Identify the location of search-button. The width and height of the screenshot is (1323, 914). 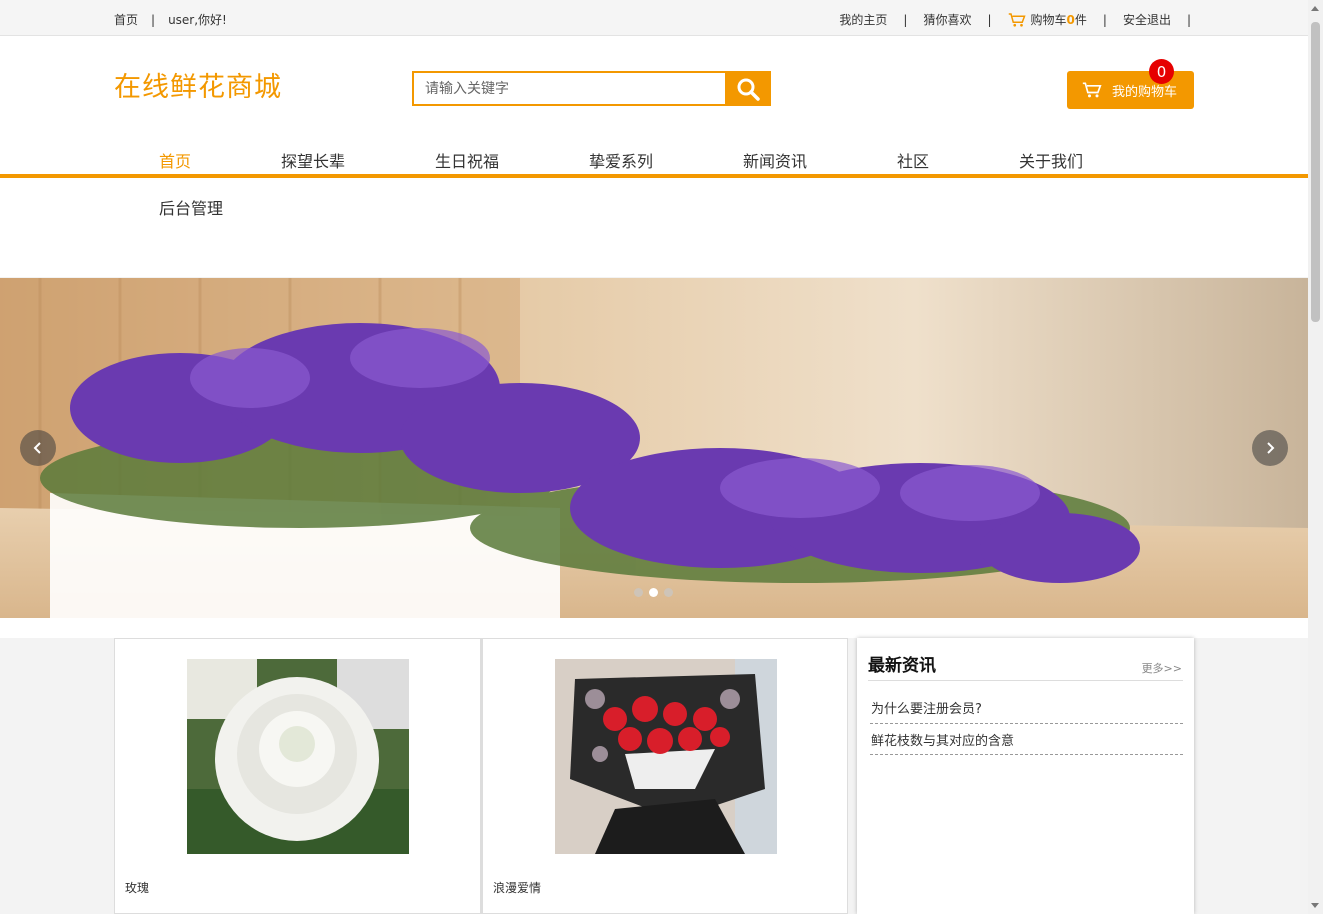
(748, 88).